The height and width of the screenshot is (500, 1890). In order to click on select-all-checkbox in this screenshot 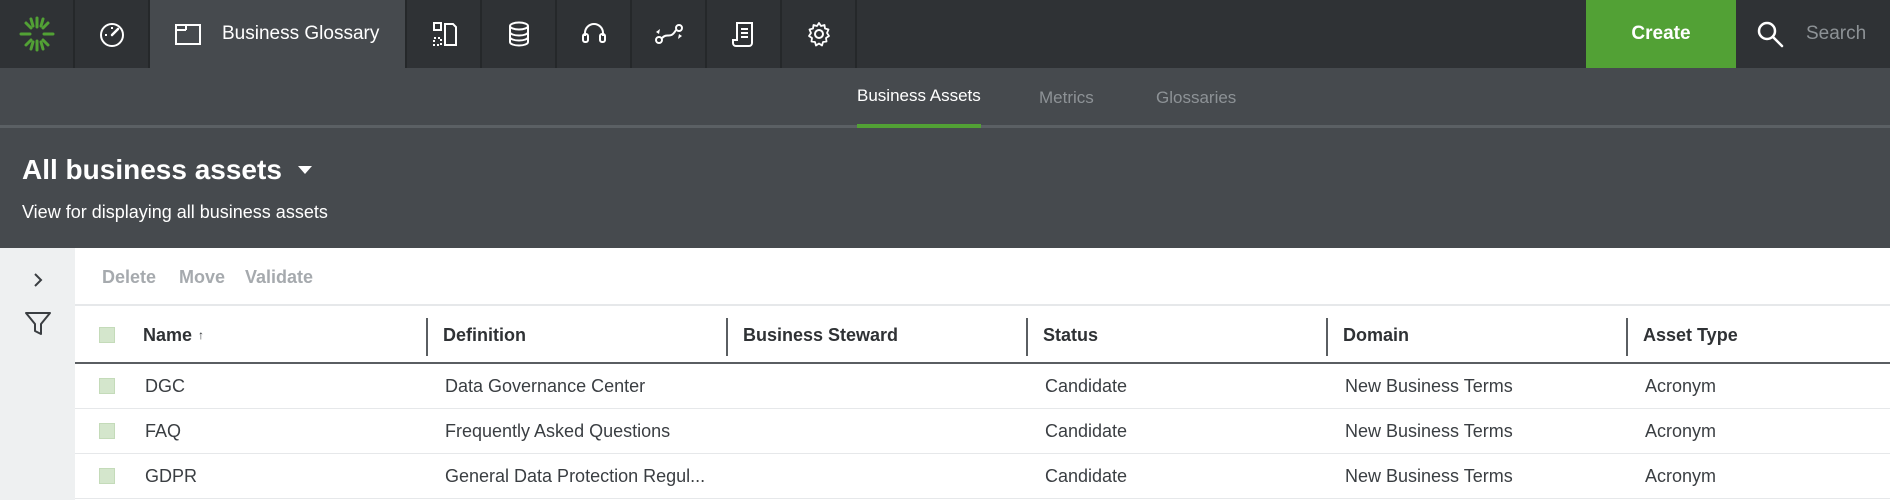, I will do `click(107, 335)`.